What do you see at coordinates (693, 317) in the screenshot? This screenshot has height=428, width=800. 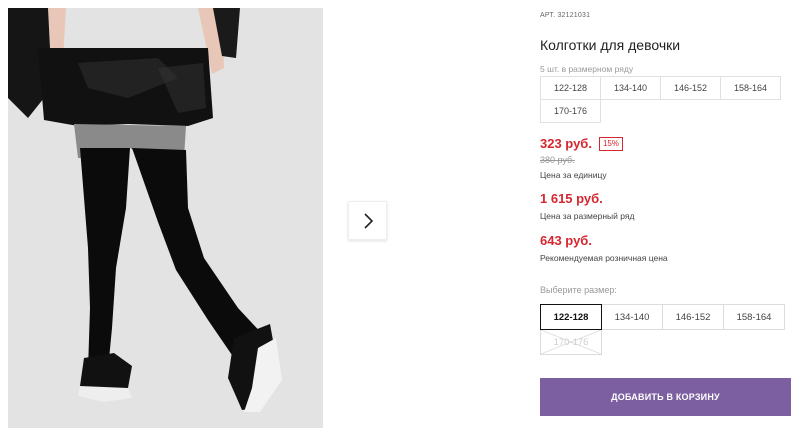 I see `size-option-146-152: 146-152` at bounding box center [693, 317].